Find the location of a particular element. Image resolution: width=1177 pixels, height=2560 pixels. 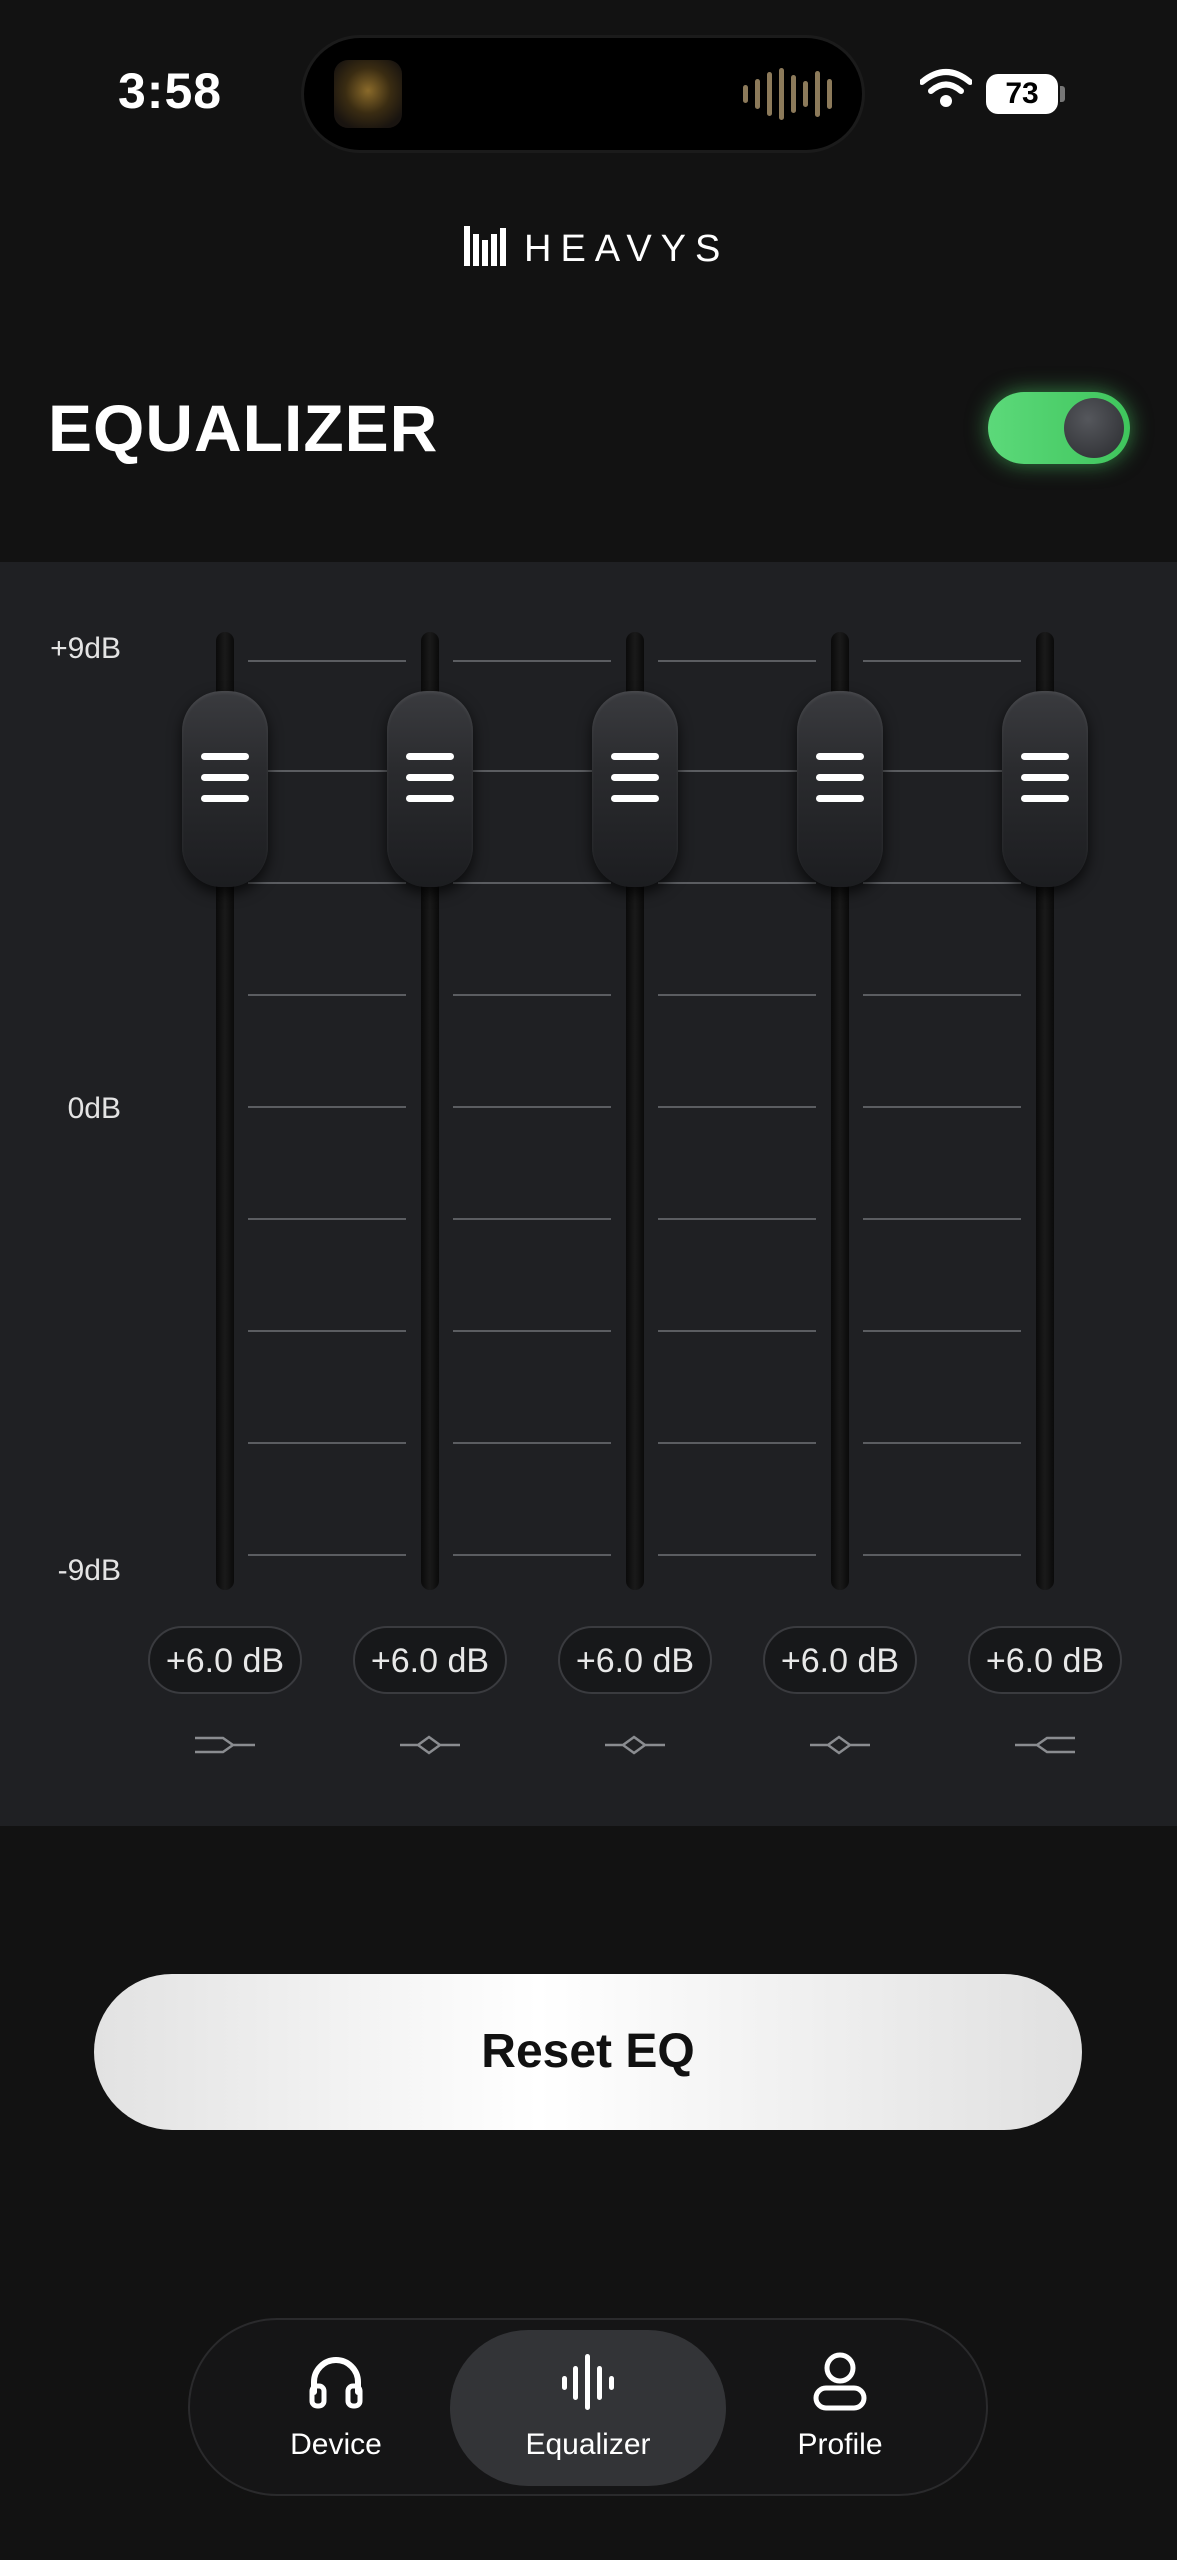

tab-equalizer: Equalizer is located at coordinates (588, 2408).